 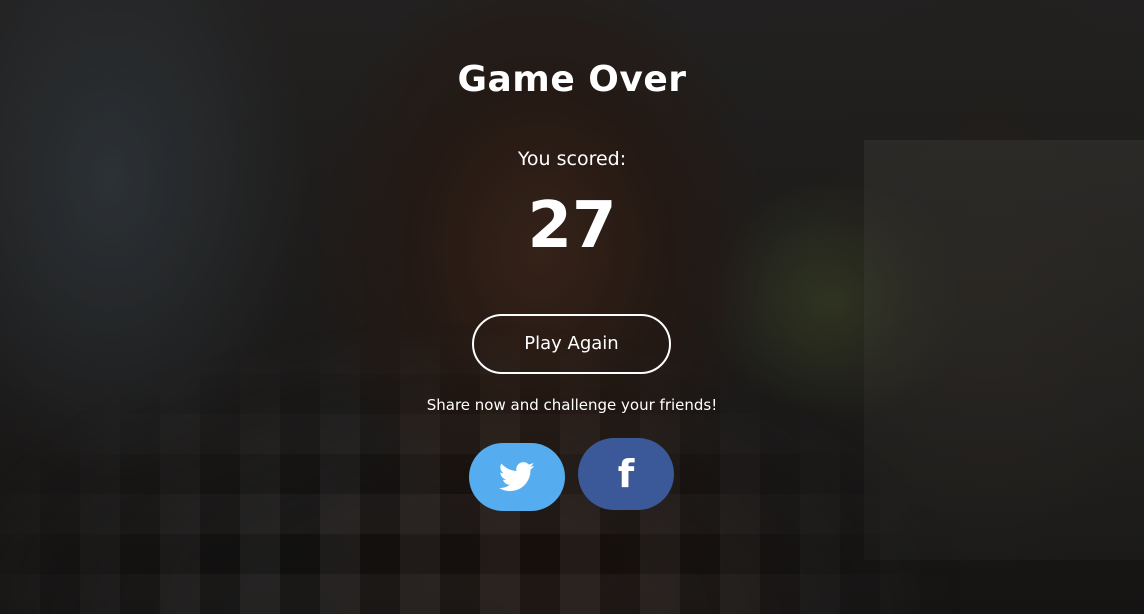 I want to click on score-label: You scored:, so click(x=572, y=159).